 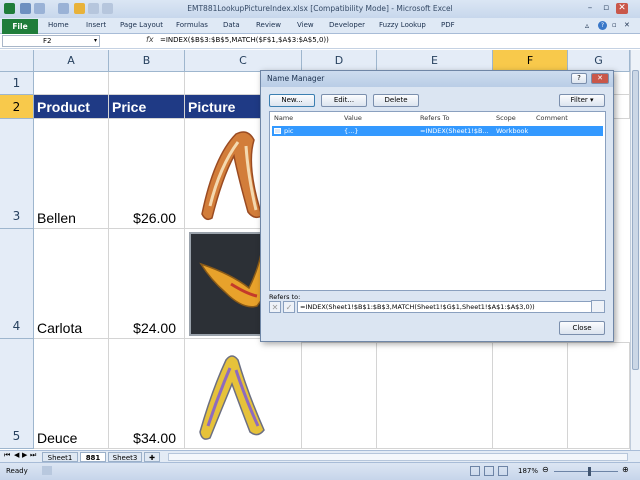 What do you see at coordinates (448, 25) in the screenshot?
I see `tab-pdf: PDF` at bounding box center [448, 25].